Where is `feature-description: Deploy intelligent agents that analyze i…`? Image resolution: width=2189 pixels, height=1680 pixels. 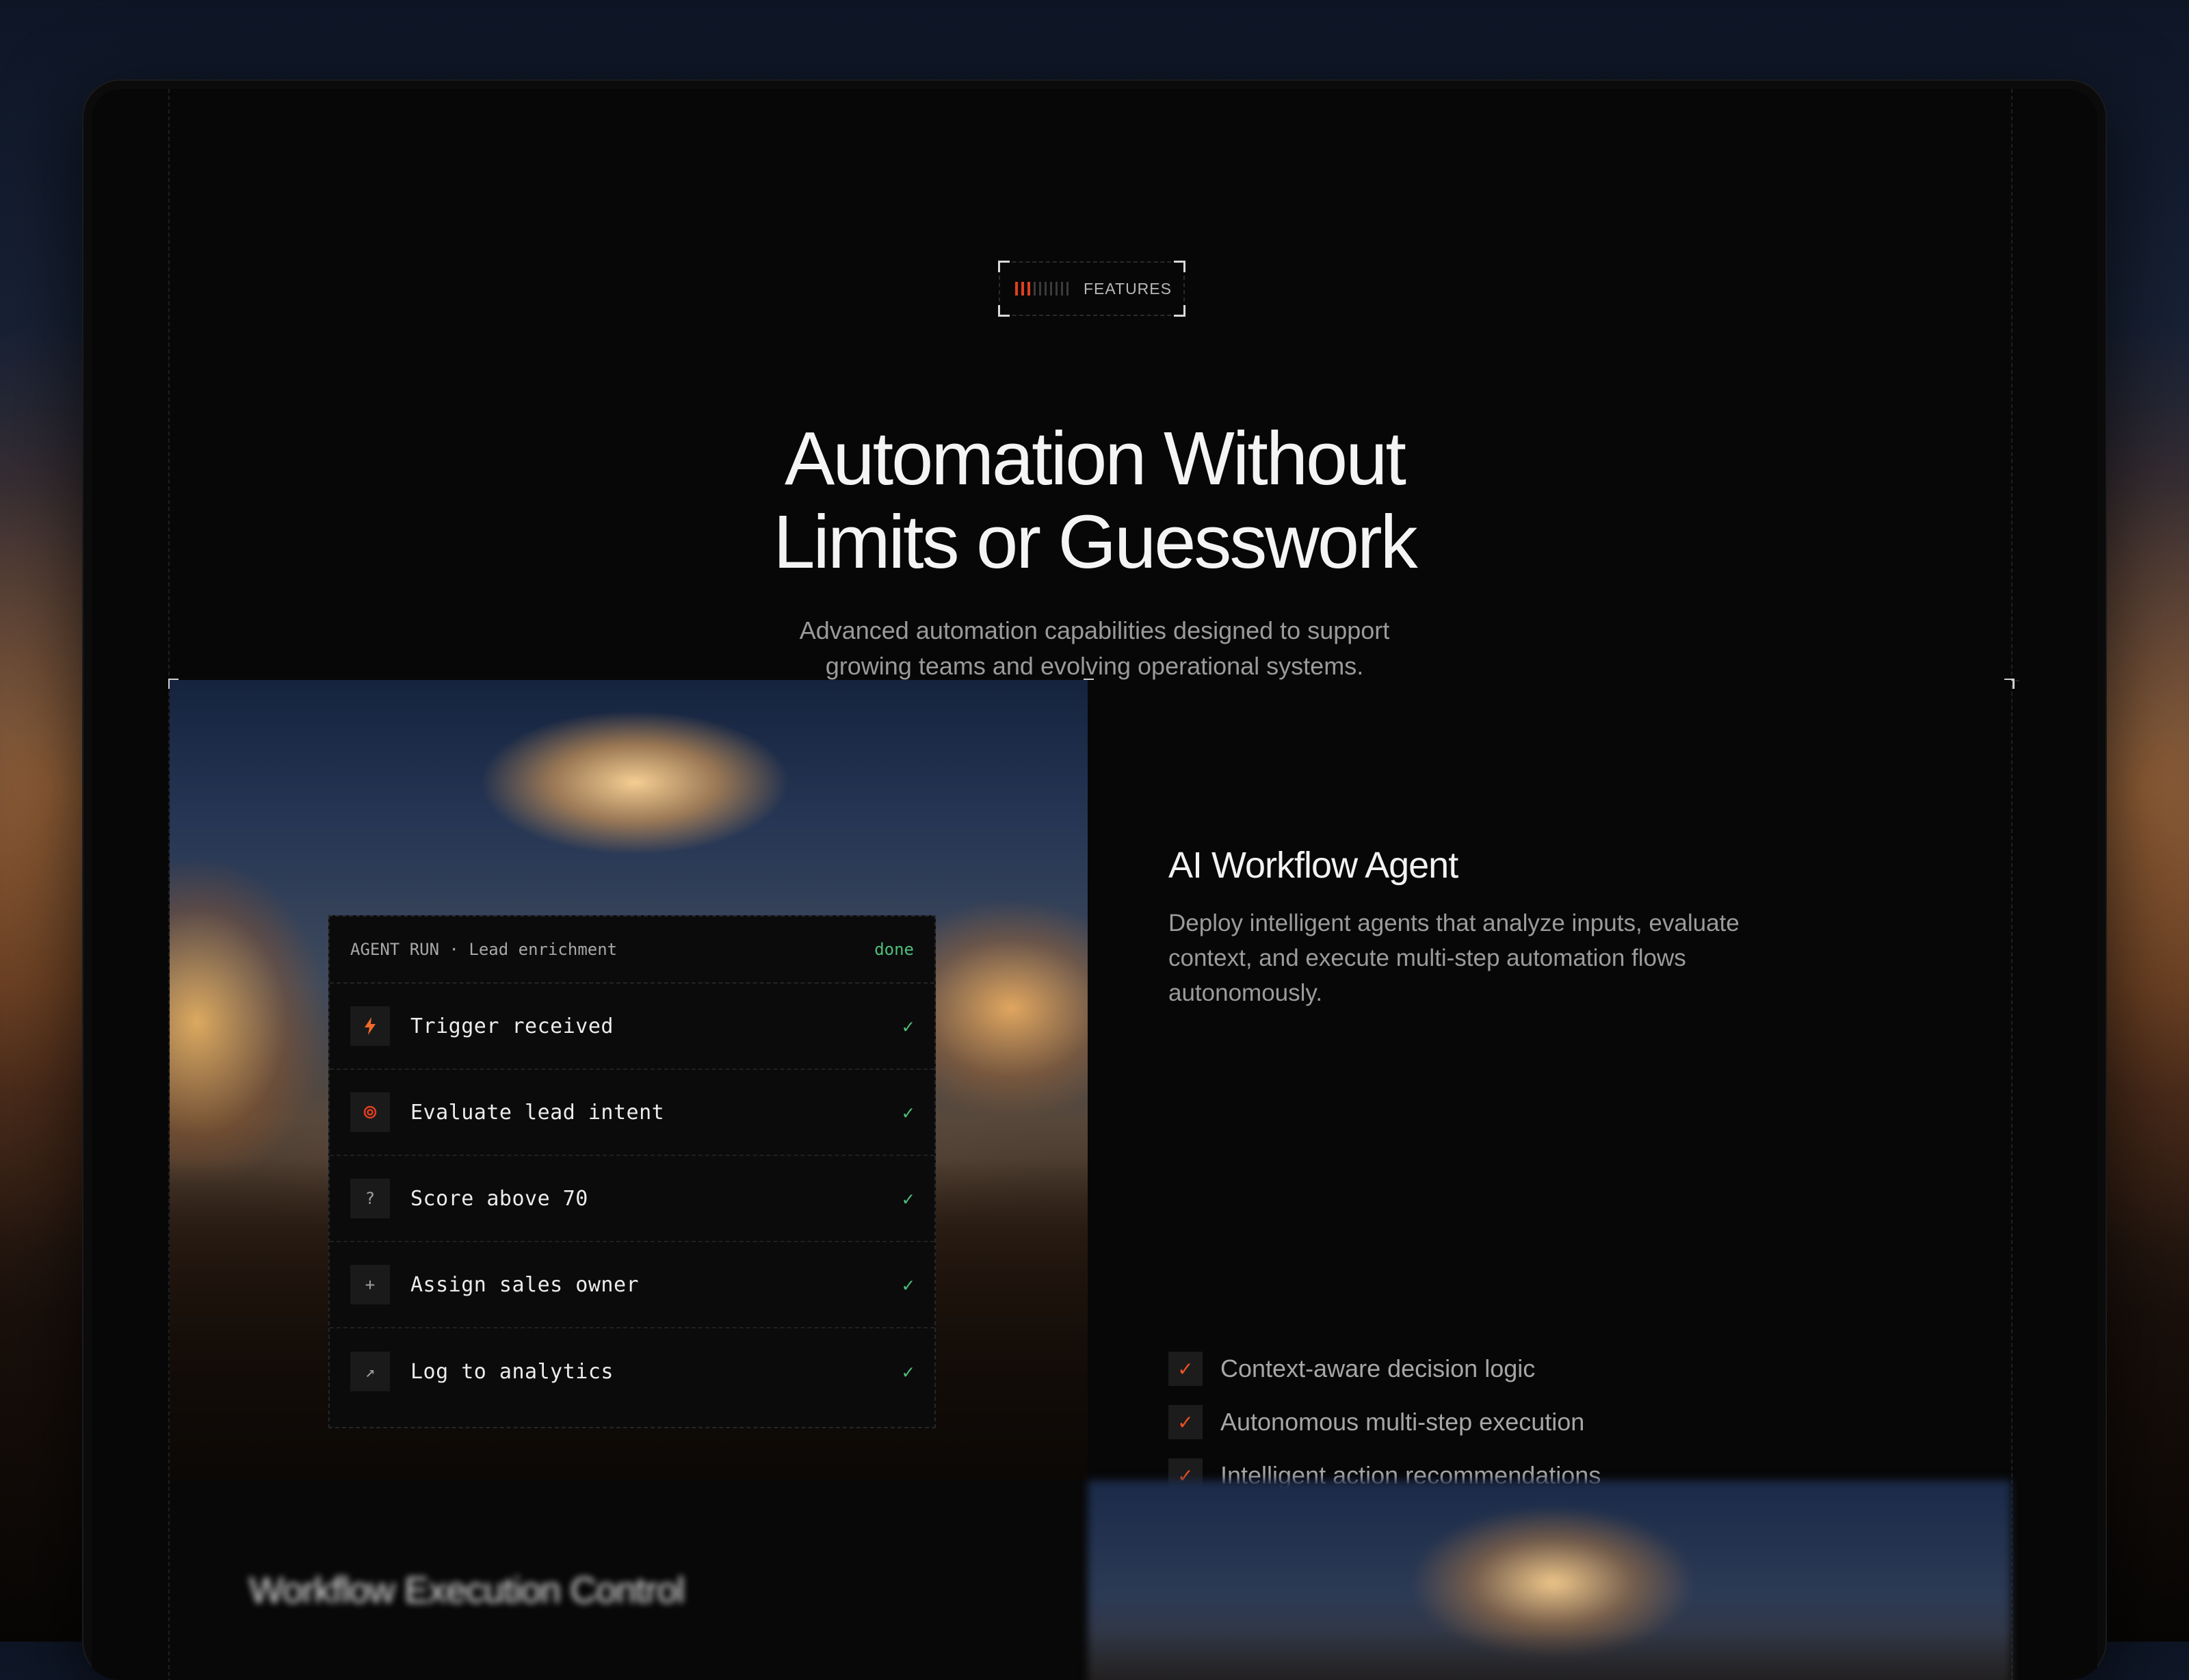 feature-description: Deploy intelligent agents that analyze i… is located at coordinates (1454, 958).